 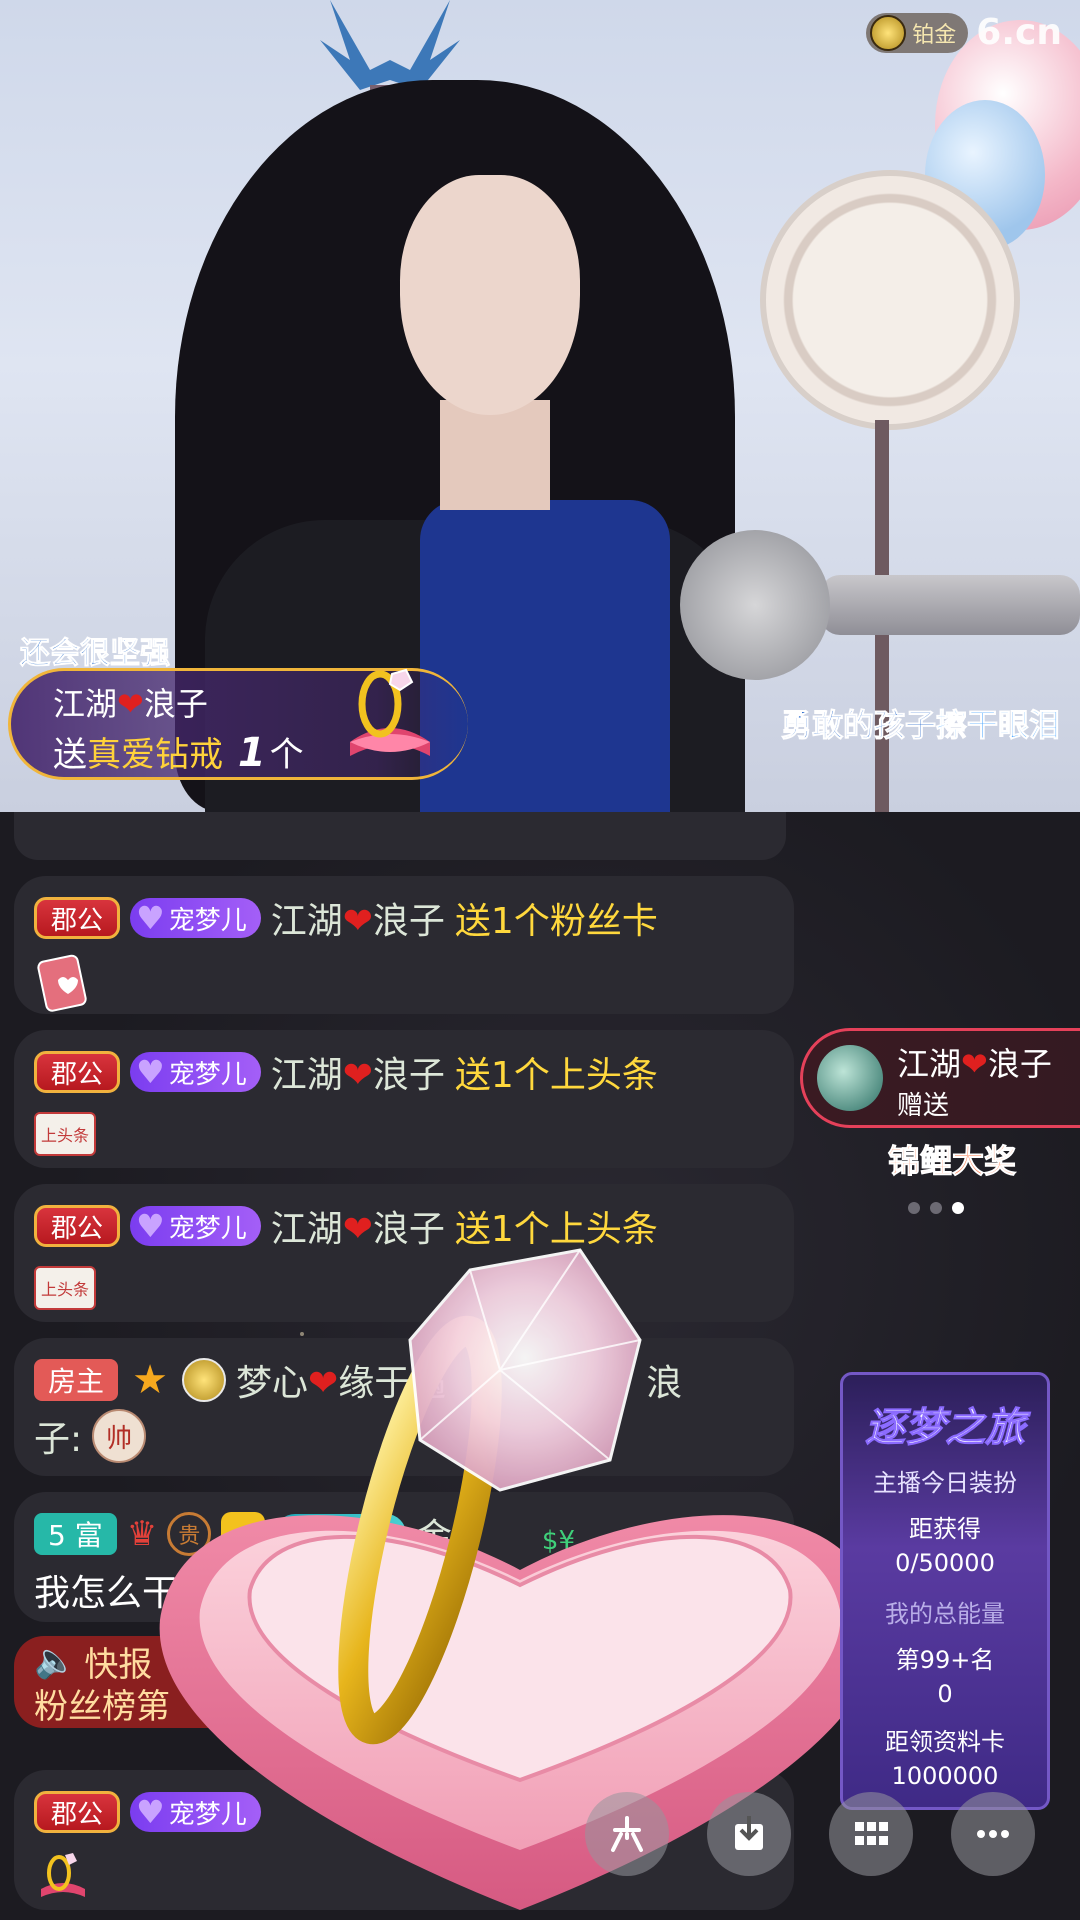 I want to click on host-badge: 房主, so click(x=76, y=1380).